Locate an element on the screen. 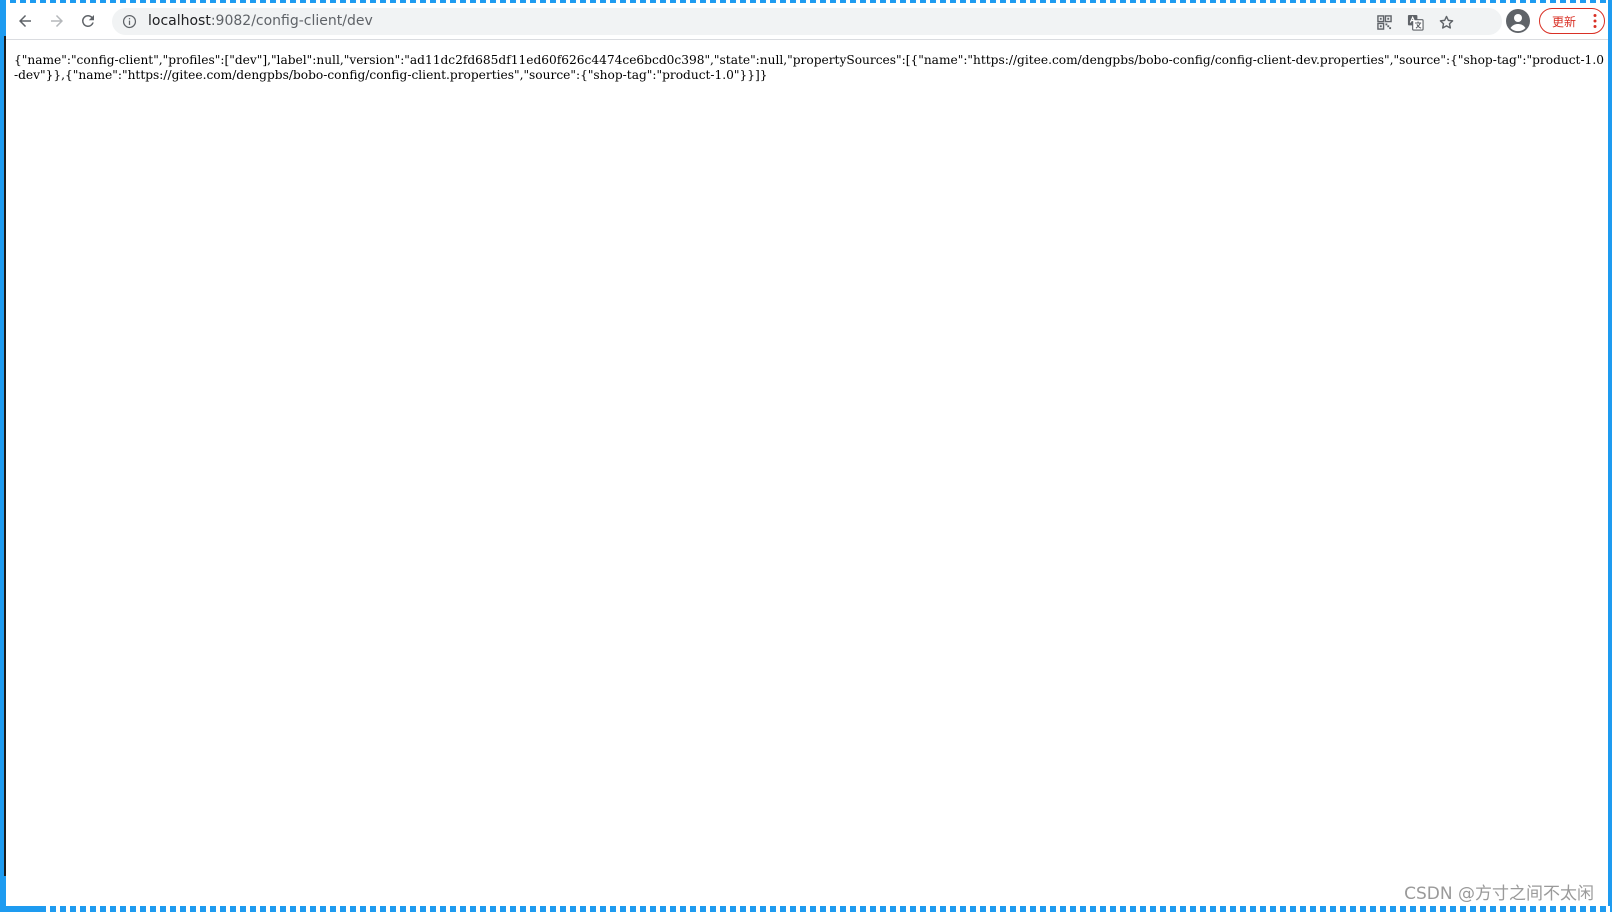  back-arrow-icon is located at coordinates (25, 21).